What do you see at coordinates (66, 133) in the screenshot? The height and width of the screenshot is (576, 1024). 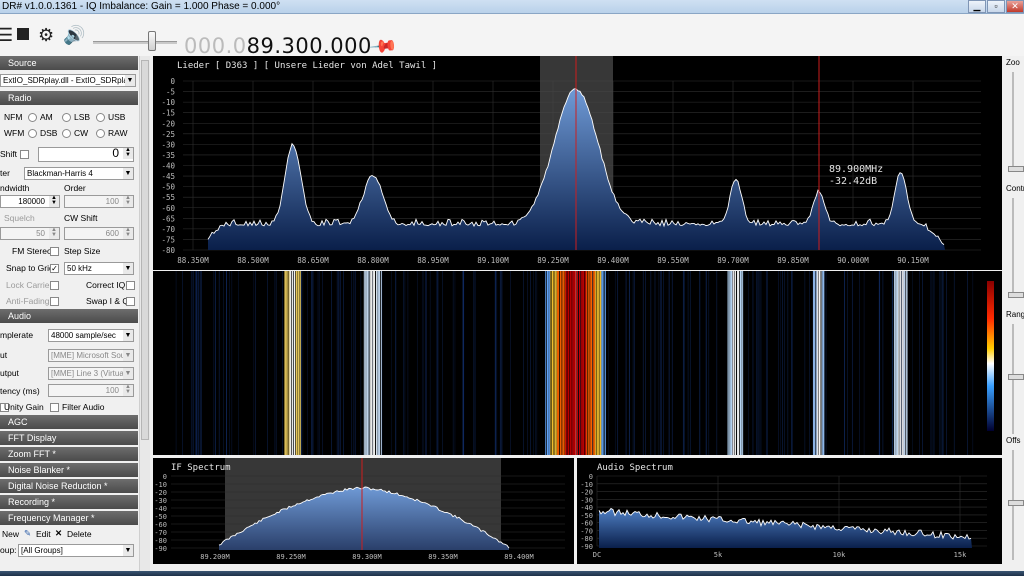 I see `mode-cw-radio` at bounding box center [66, 133].